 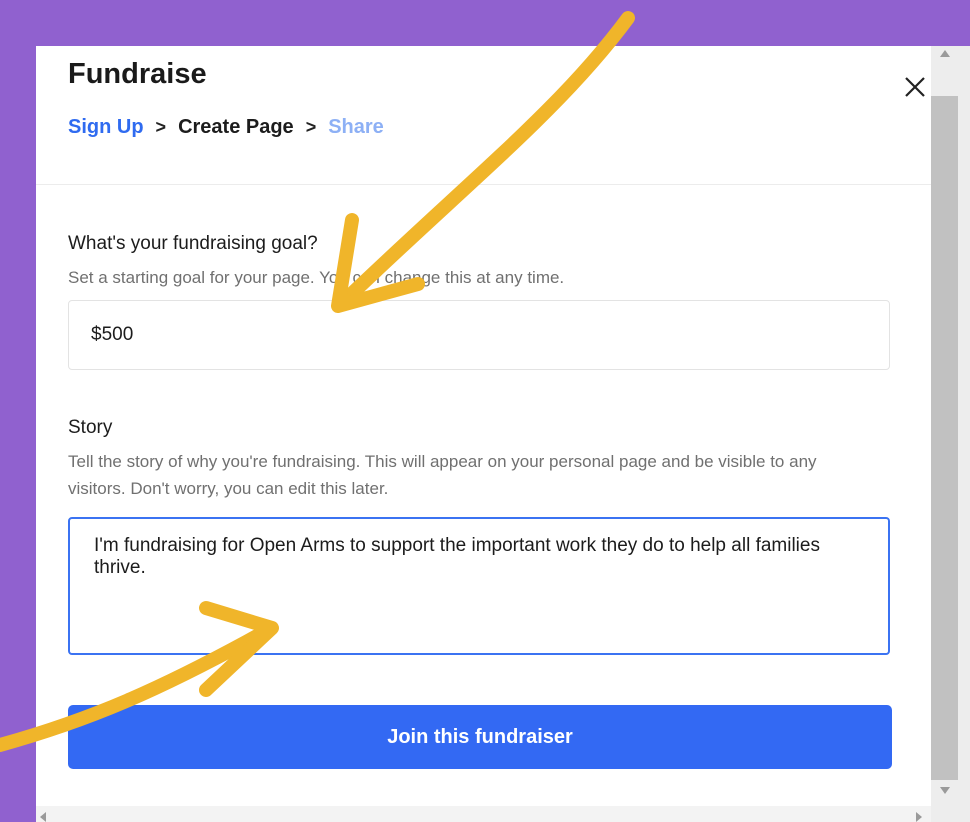 What do you see at coordinates (43, 817) in the screenshot?
I see `scroll-left-arrow-icon` at bounding box center [43, 817].